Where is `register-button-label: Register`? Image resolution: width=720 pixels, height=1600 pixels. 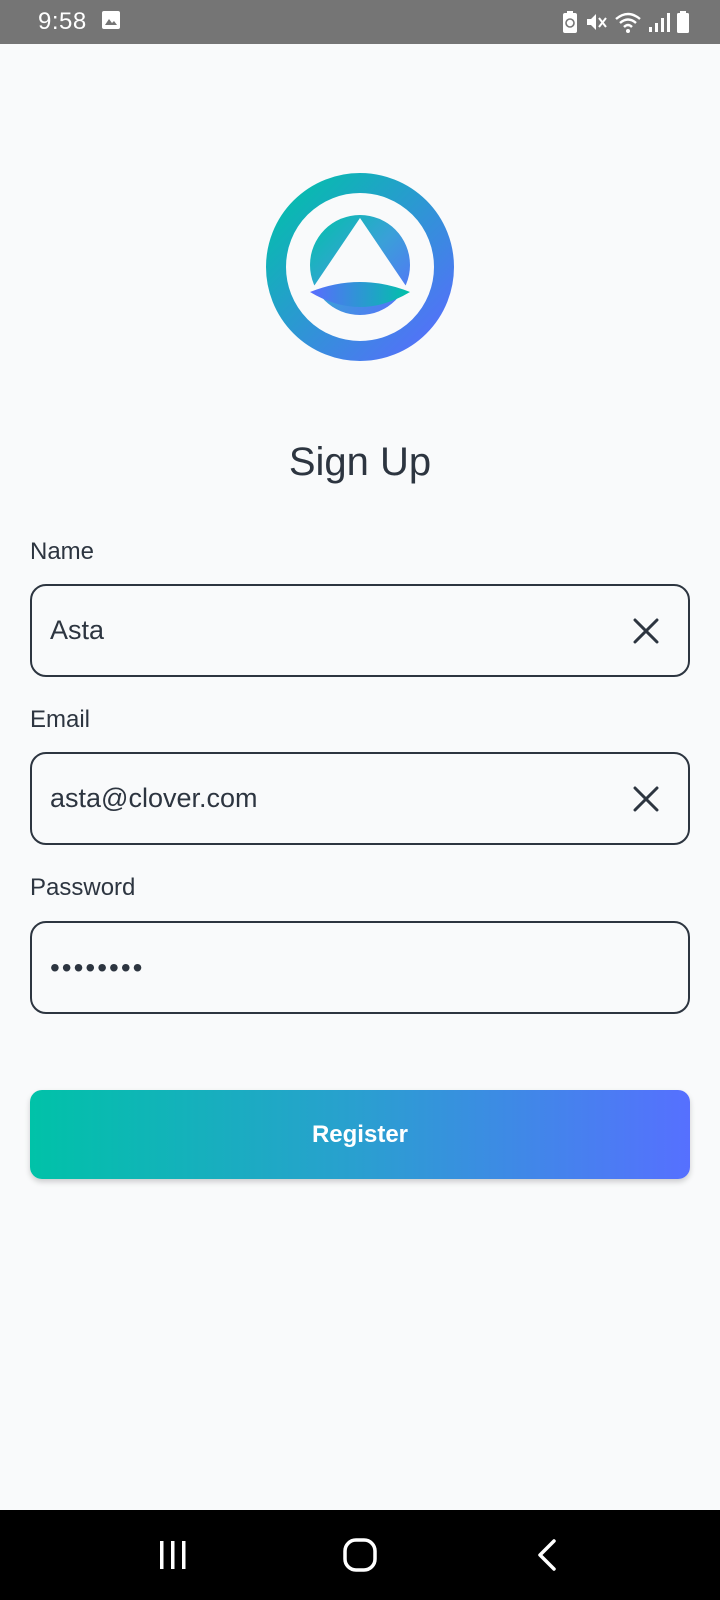 register-button-label: Register is located at coordinates (360, 1134).